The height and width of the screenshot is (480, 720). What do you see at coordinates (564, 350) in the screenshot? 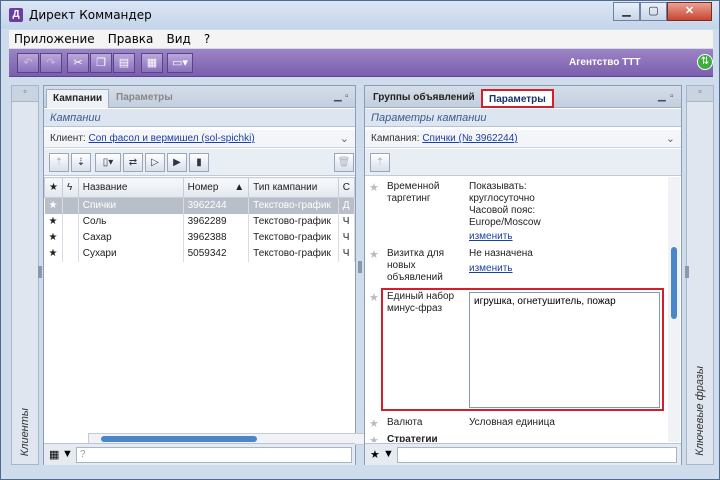
I see `minus-phrases-input: игрушка, огнетушитель, пожар` at bounding box center [564, 350].